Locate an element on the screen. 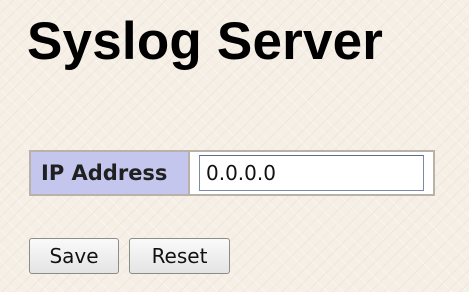 The image size is (469, 292). syslog-config-table: IP Address is located at coordinates (232, 173).